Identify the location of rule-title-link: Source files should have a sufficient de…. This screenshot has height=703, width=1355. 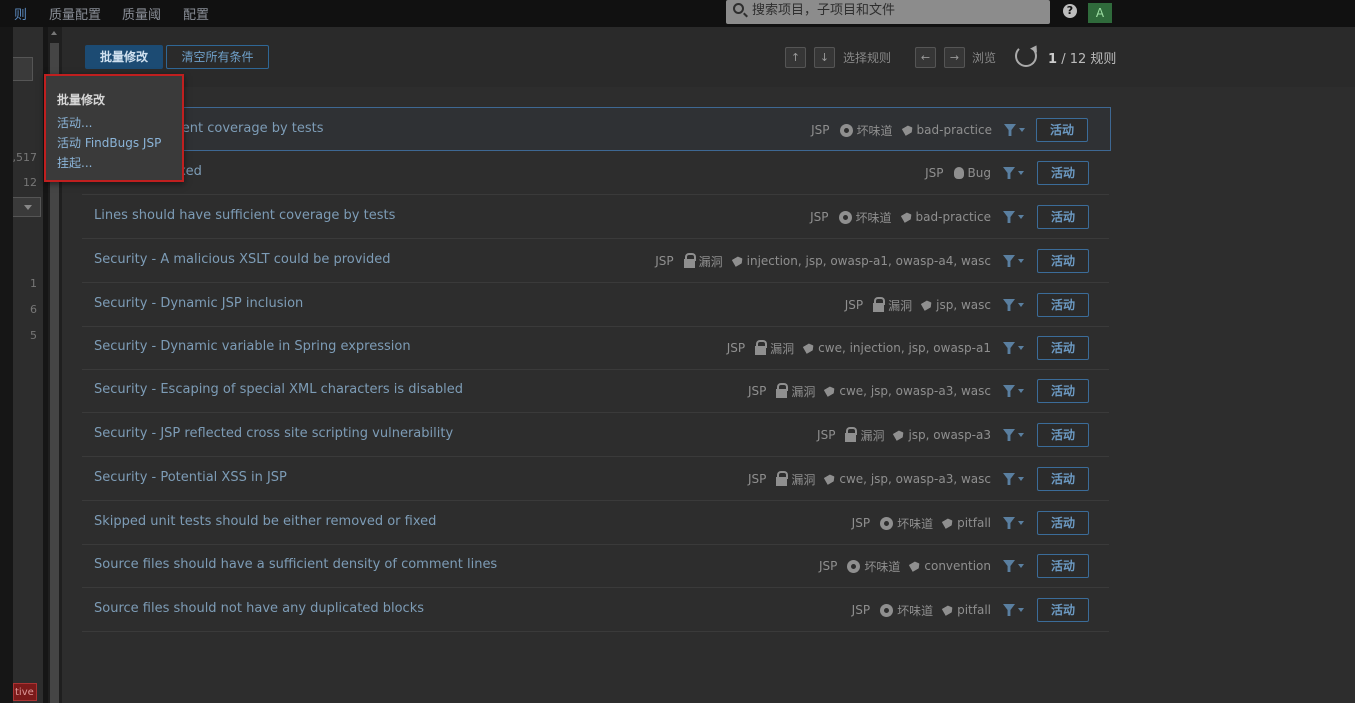
(295, 564).